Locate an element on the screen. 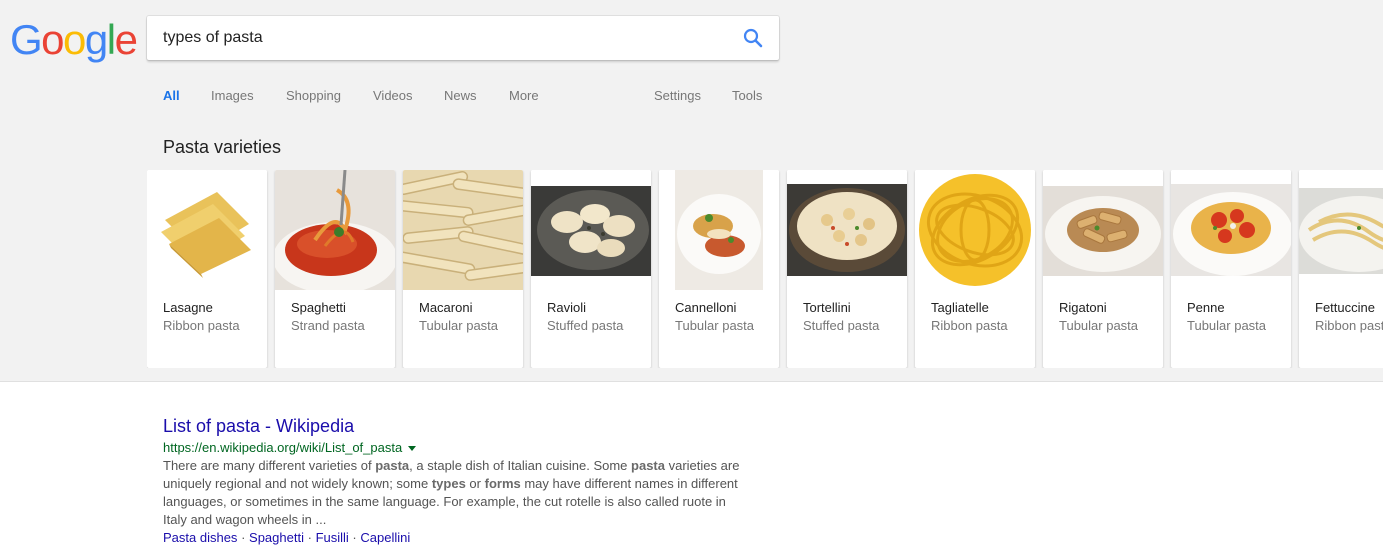 The image size is (1383, 558). card-type: Strand pasta is located at coordinates (328, 325).